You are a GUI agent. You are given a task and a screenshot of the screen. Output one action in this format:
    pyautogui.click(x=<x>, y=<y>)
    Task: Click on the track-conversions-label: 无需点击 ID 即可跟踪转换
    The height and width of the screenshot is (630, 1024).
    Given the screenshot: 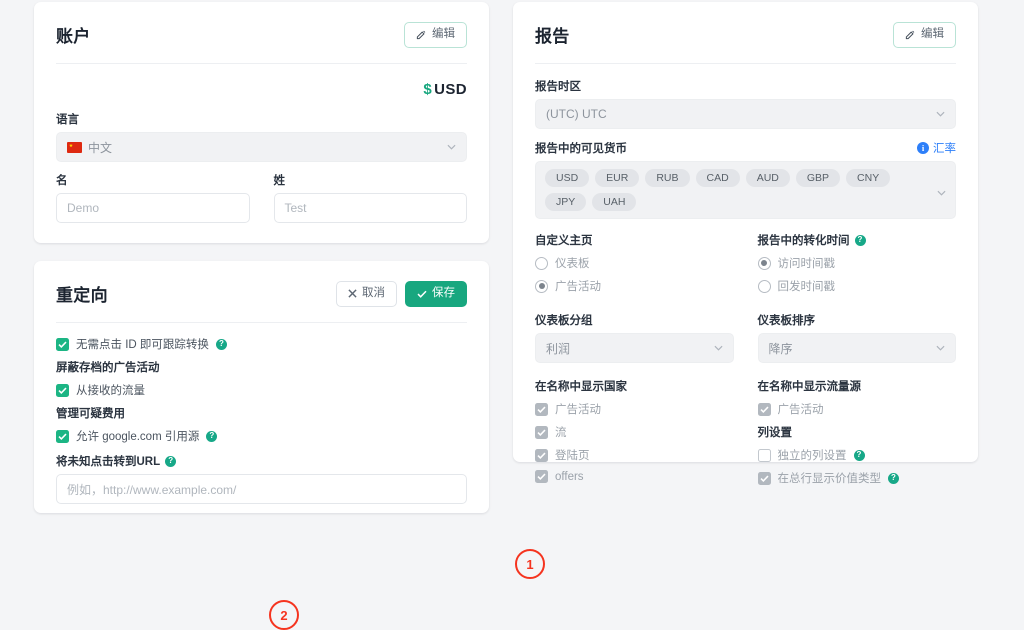 What is the action you would take?
    pyautogui.click(x=142, y=345)
    